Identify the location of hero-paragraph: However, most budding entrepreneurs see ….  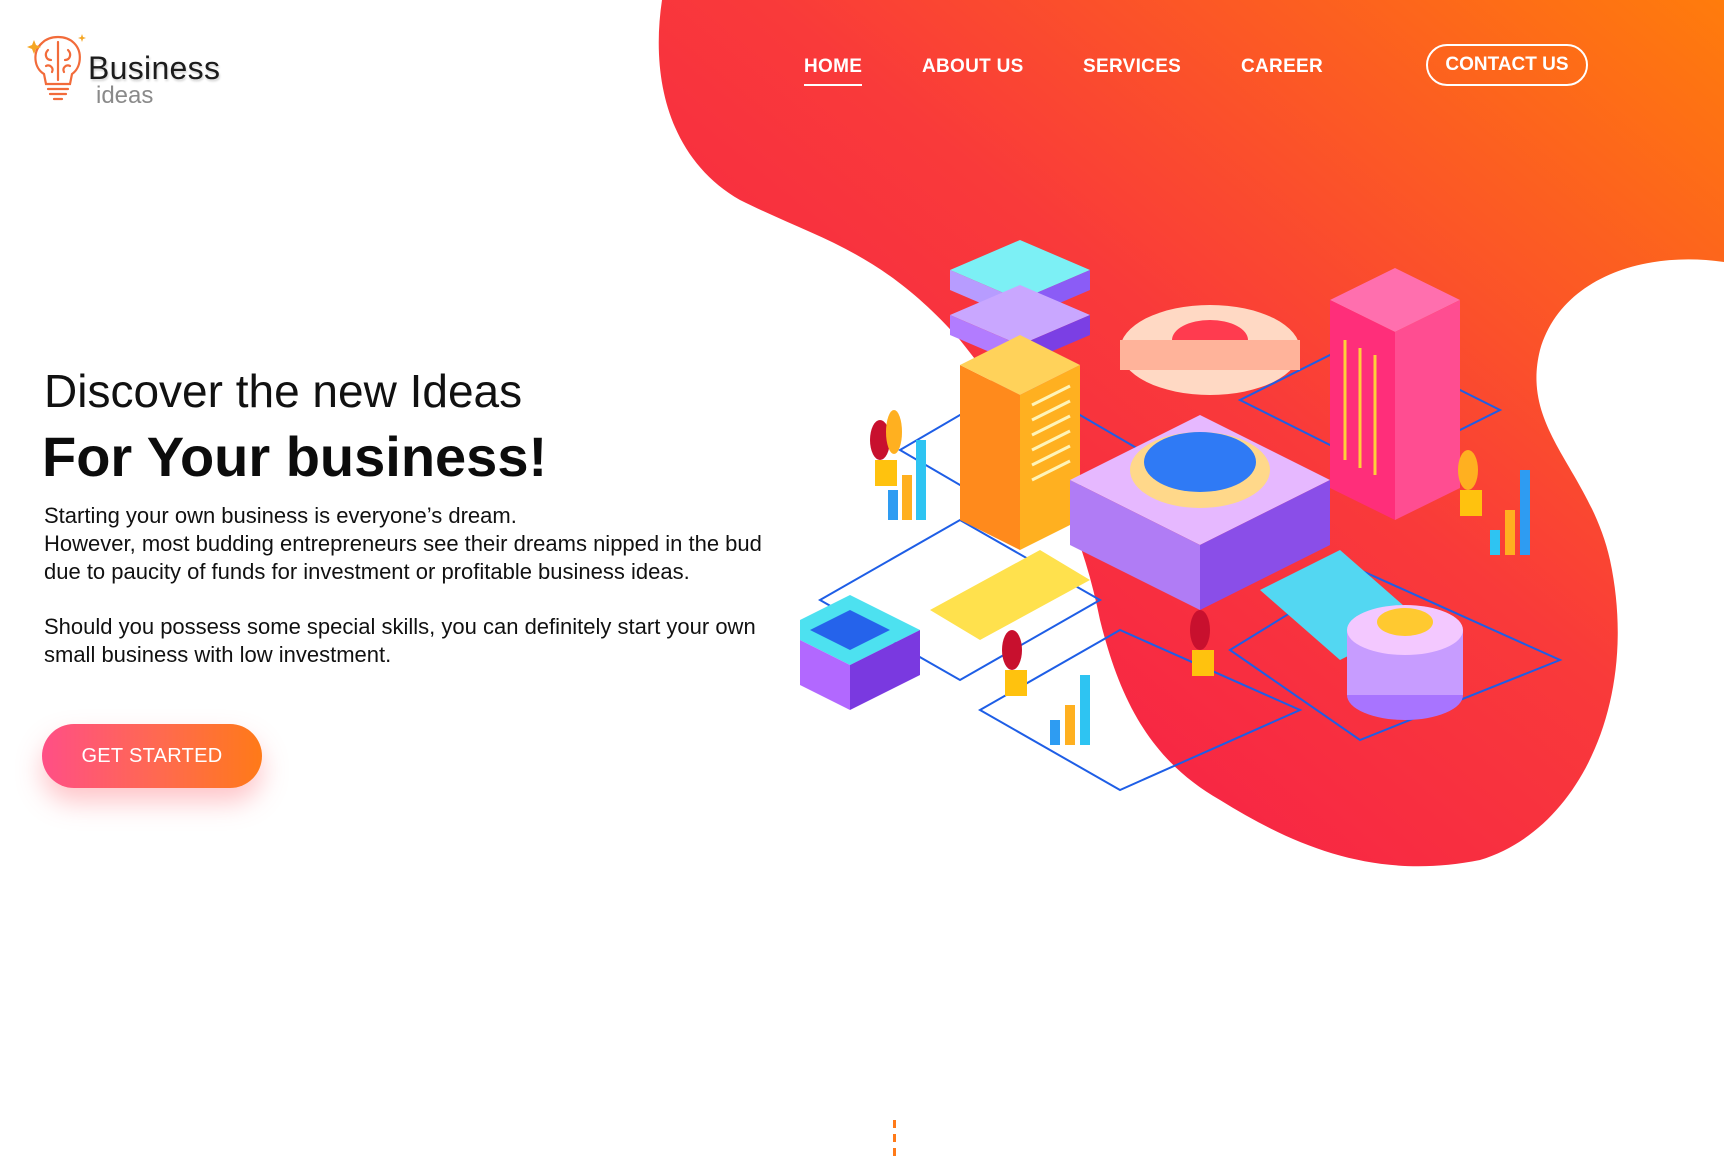
(403, 557).